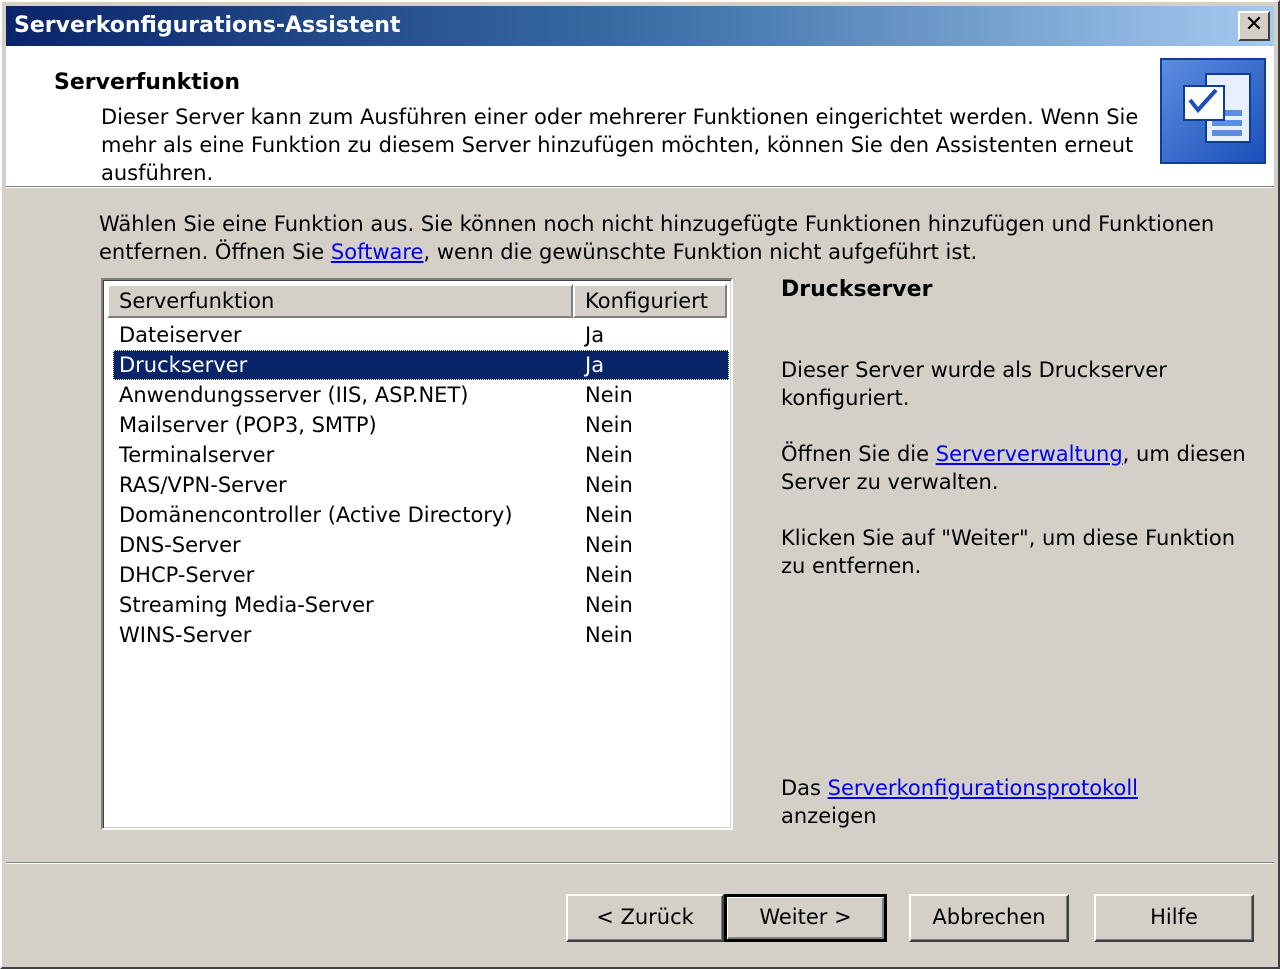  I want to click on server-wizard-icon, so click(1213, 111).